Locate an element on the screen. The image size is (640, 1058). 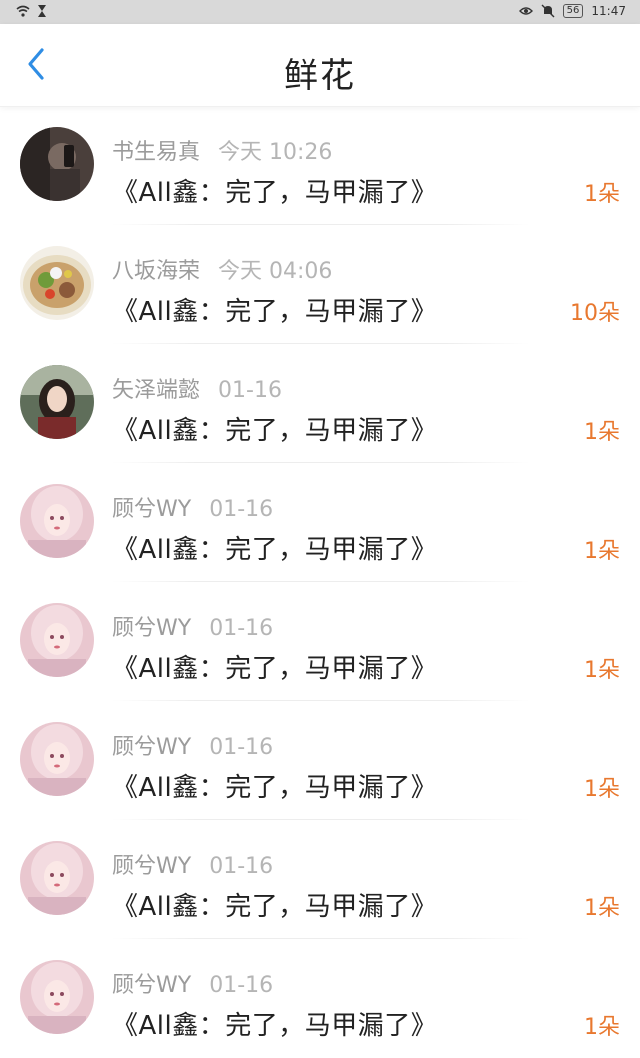
status-bar: 56 11:47 is located at coordinates (320, 12).